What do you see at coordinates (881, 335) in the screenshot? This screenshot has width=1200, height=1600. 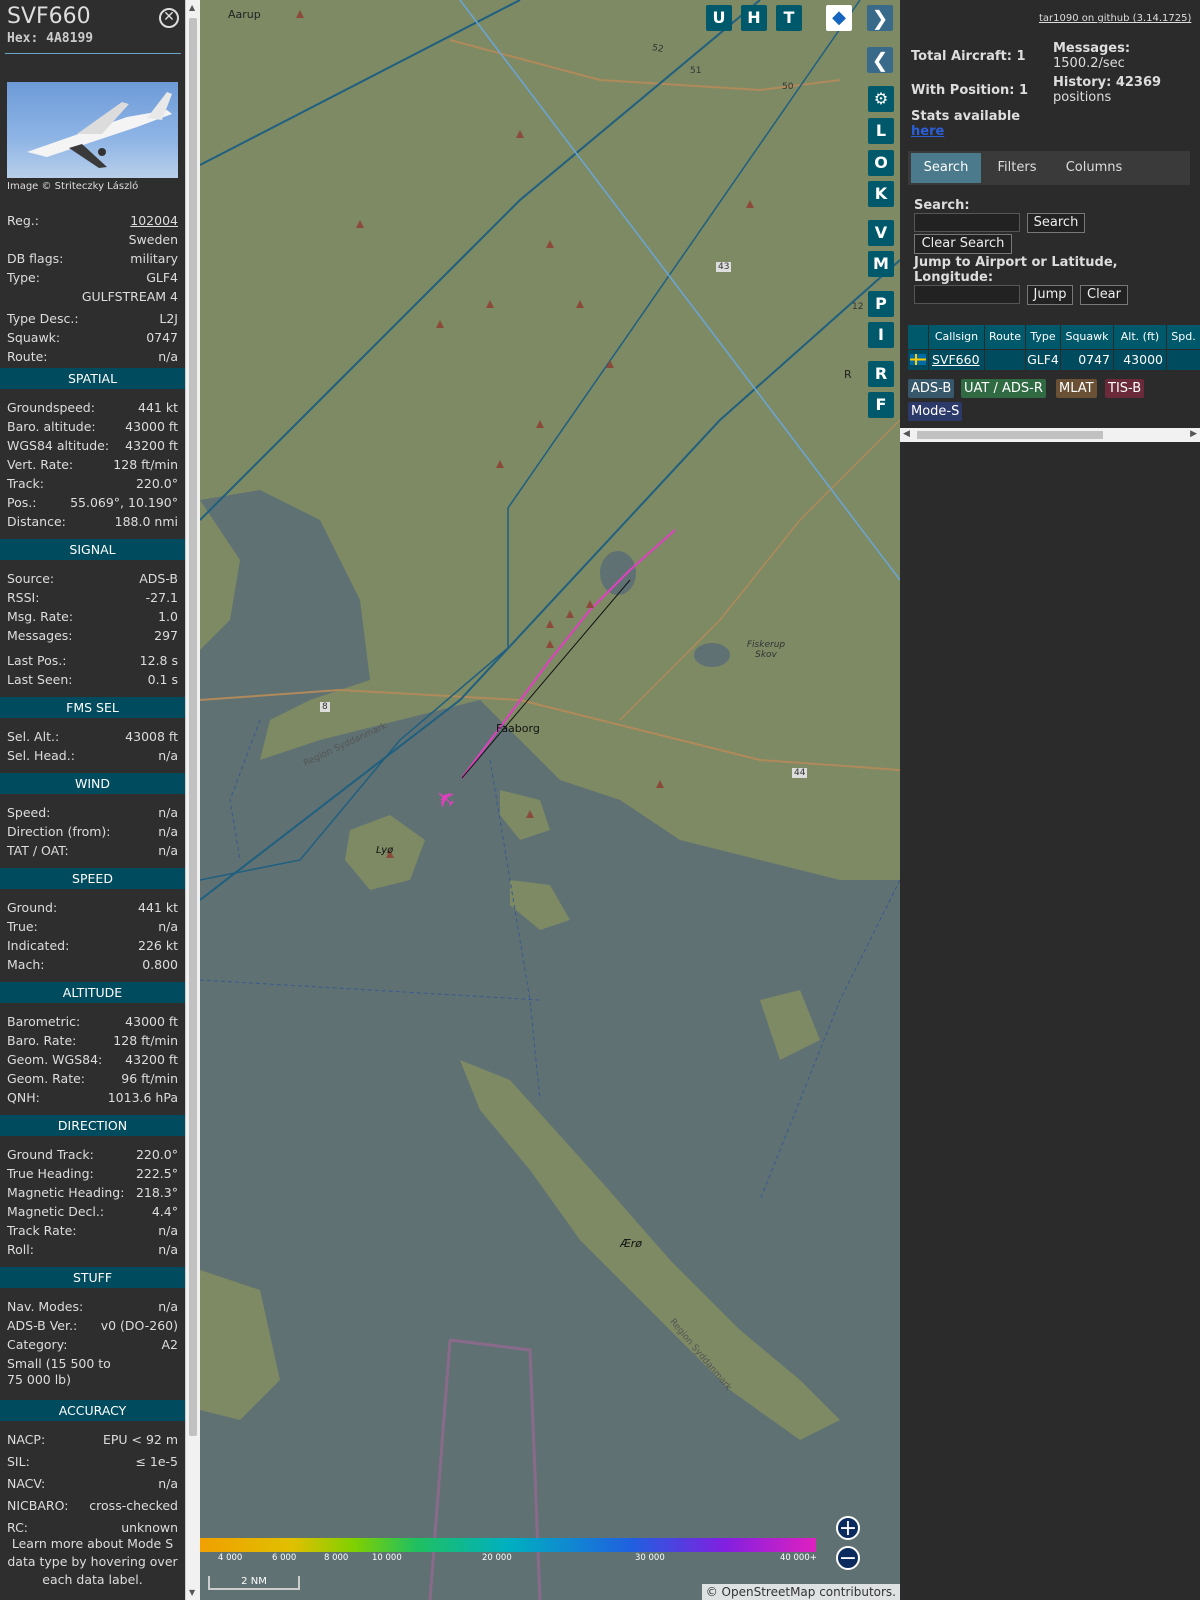 I see `map-button-i: I` at bounding box center [881, 335].